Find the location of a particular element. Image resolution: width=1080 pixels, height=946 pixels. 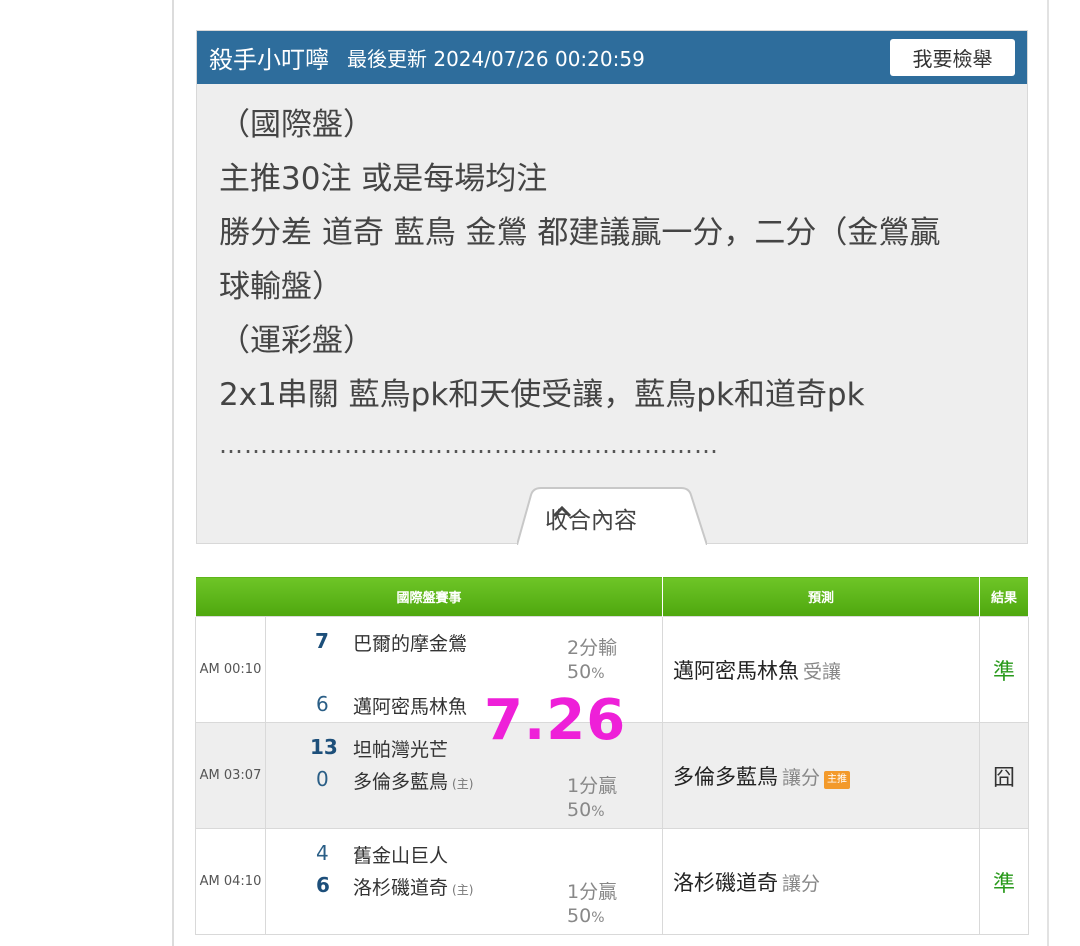

match-time: AM 00:10 is located at coordinates (230, 669).